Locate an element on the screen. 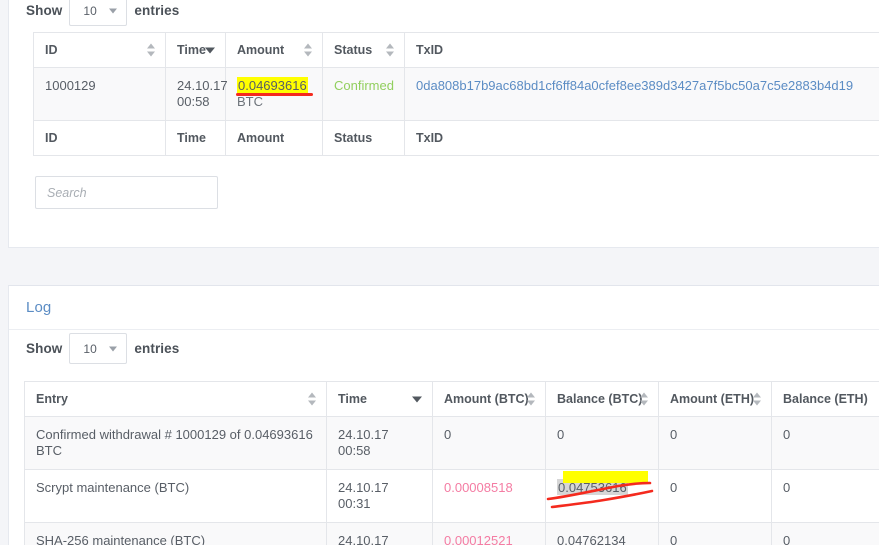 This screenshot has height=545, width=879. withdrawals-search-wrap is located at coordinates (126, 192).